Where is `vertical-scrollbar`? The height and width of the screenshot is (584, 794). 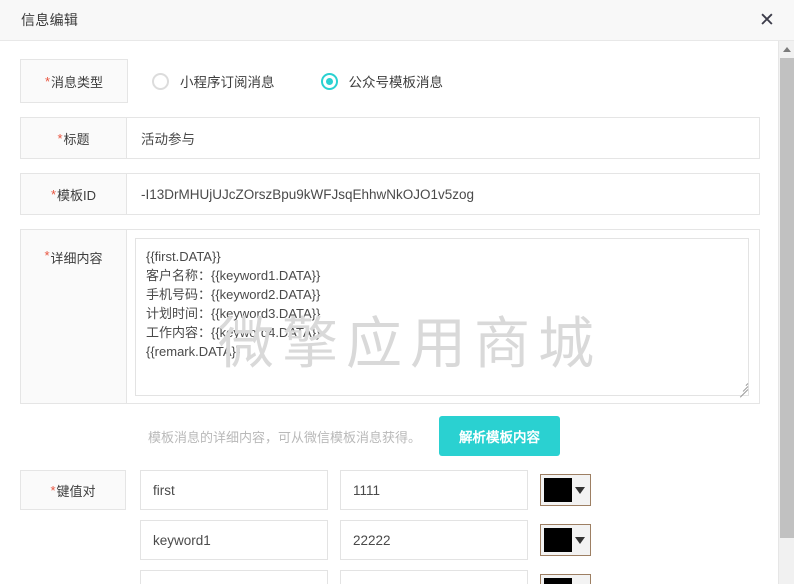 vertical-scrollbar is located at coordinates (786, 312).